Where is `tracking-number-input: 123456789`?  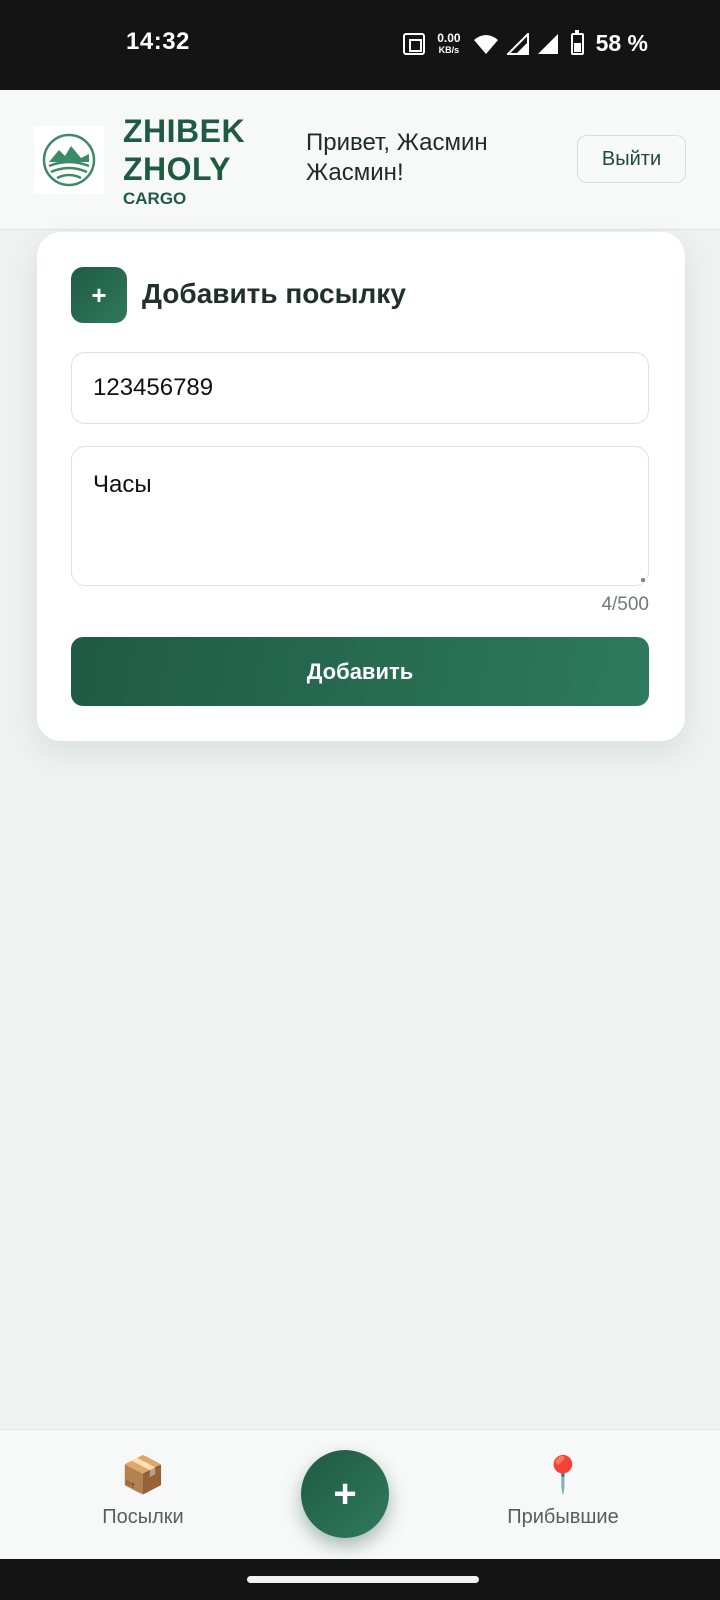
tracking-number-input: 123456789 is located at coordinates (360, 388).